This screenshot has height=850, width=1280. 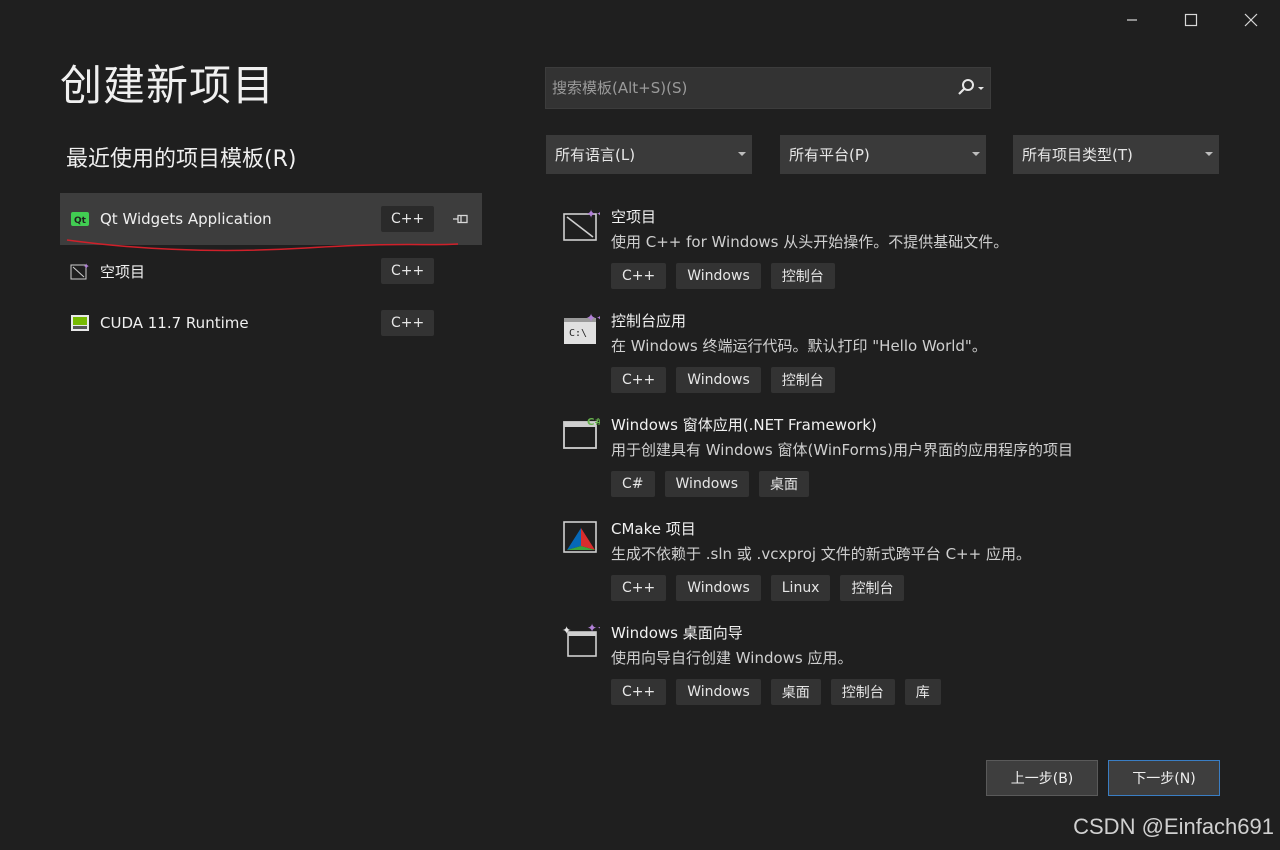 What do you see at coordinates (578, 333) in the screenshot?
I see `svg-text: C:\` at bounding box center [578, 333].